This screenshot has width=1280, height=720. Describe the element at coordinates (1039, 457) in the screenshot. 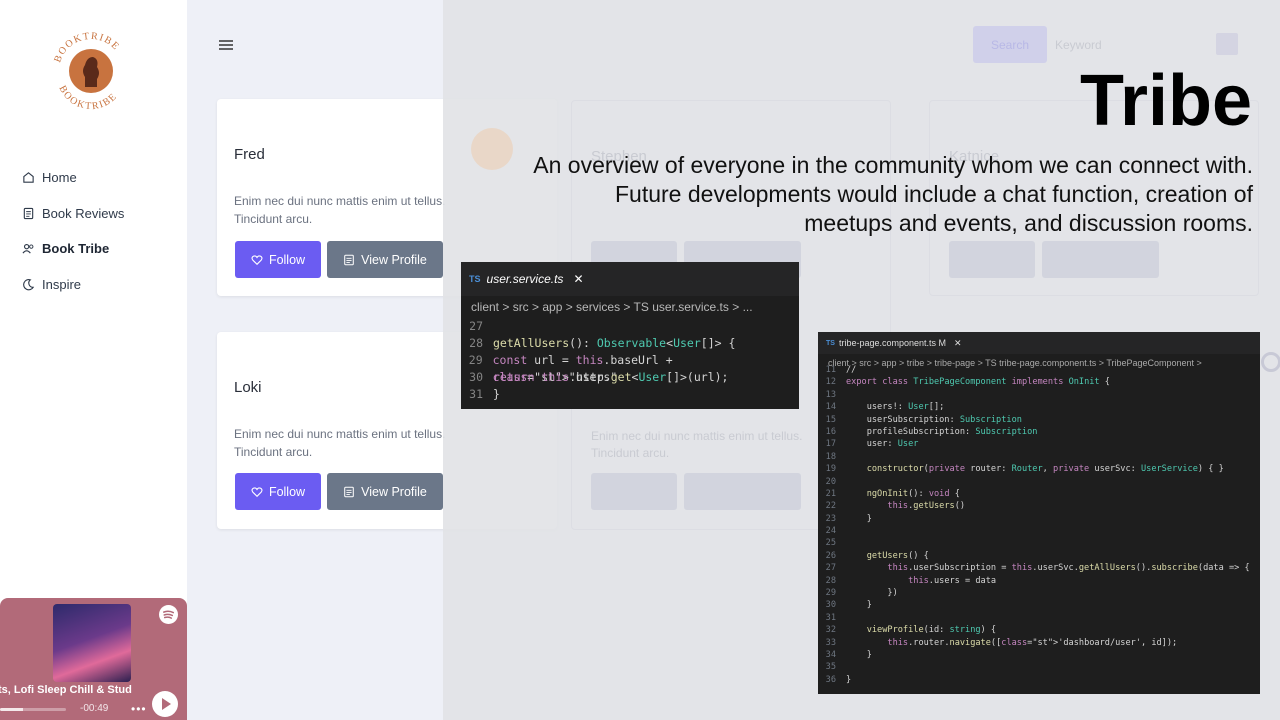

I see `code-line: 18` at that location.